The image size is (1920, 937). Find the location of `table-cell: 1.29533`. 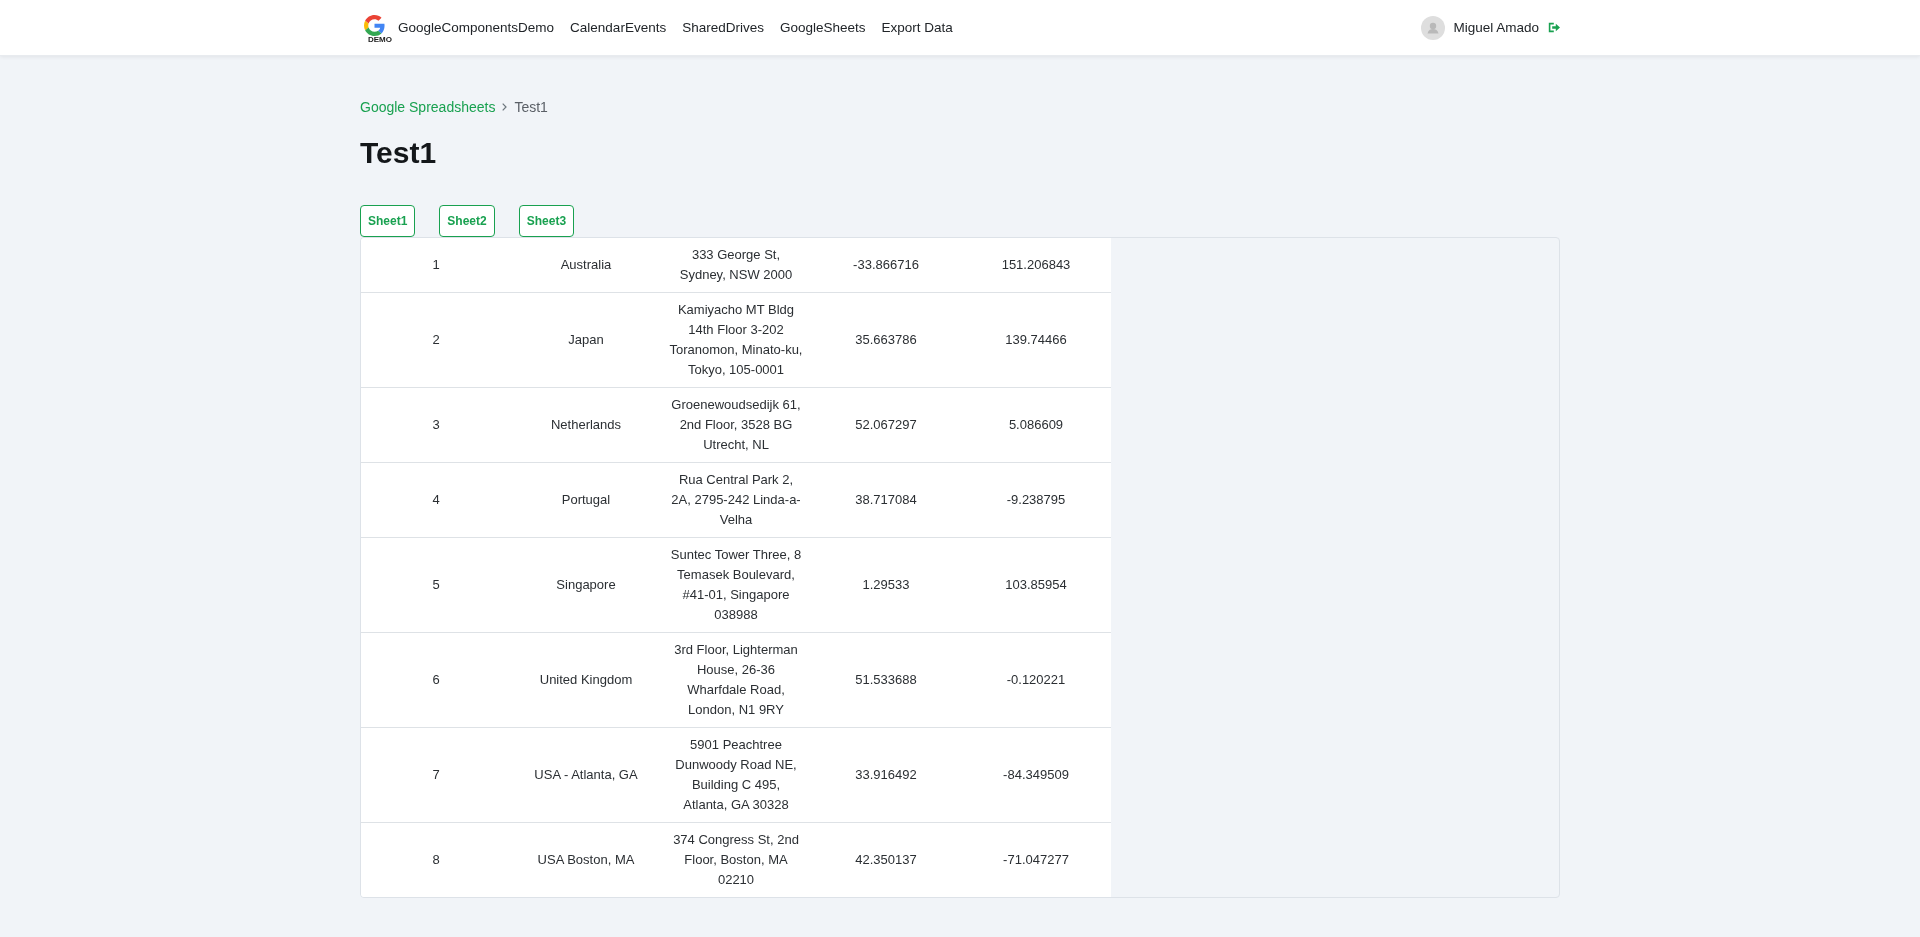

table-cell: 1.29533 is located at coordinates (886, 585).